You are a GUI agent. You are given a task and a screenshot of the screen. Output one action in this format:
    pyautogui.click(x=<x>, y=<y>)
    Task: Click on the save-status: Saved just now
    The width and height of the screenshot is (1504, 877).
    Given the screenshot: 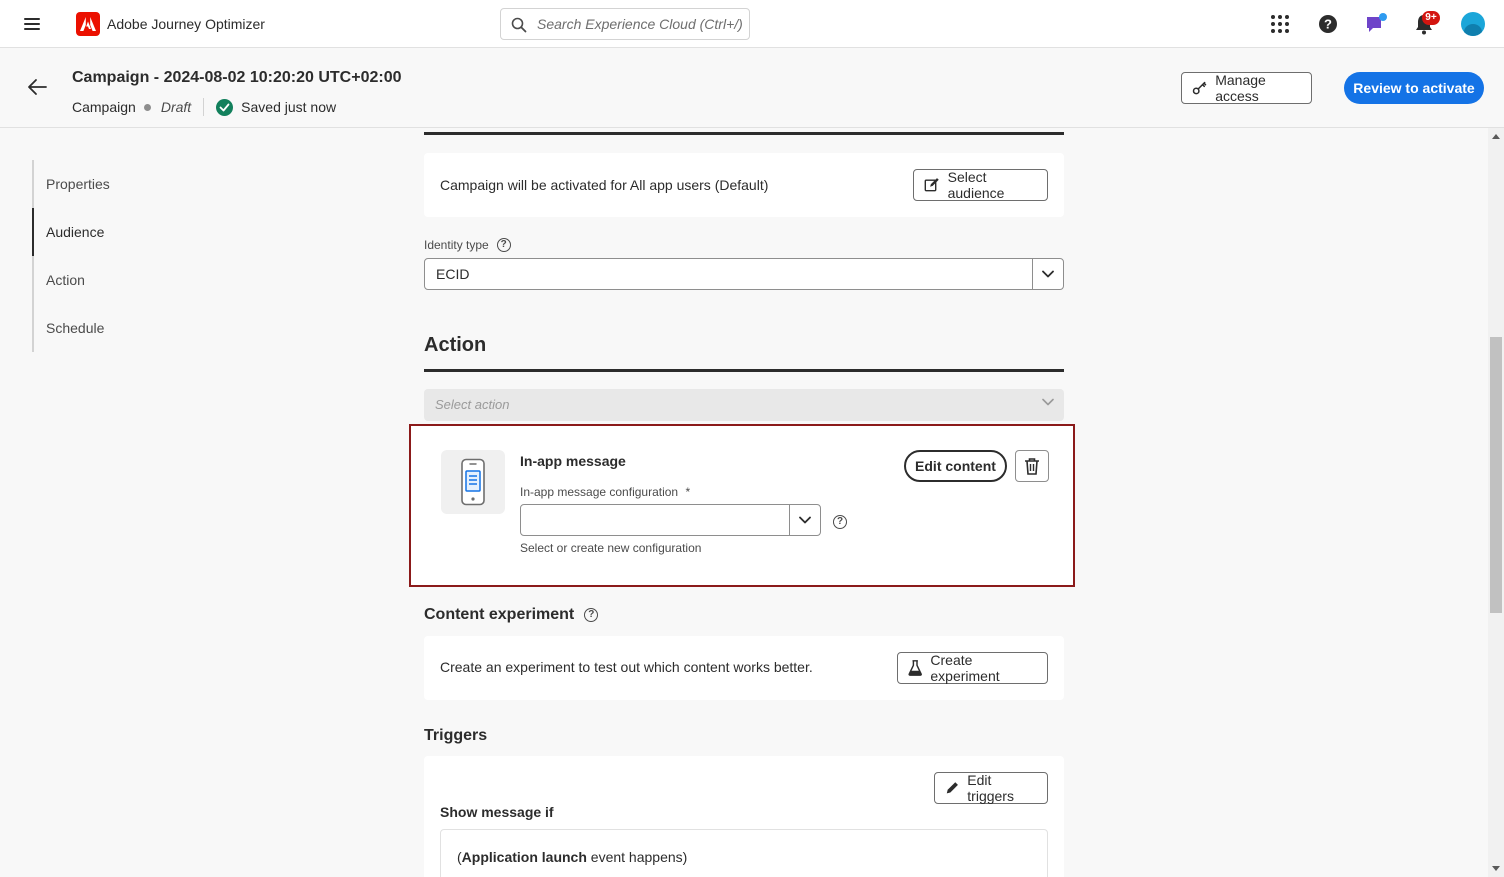 What is the action you would take?
    pyautogui.click(x=289, y=107)
    